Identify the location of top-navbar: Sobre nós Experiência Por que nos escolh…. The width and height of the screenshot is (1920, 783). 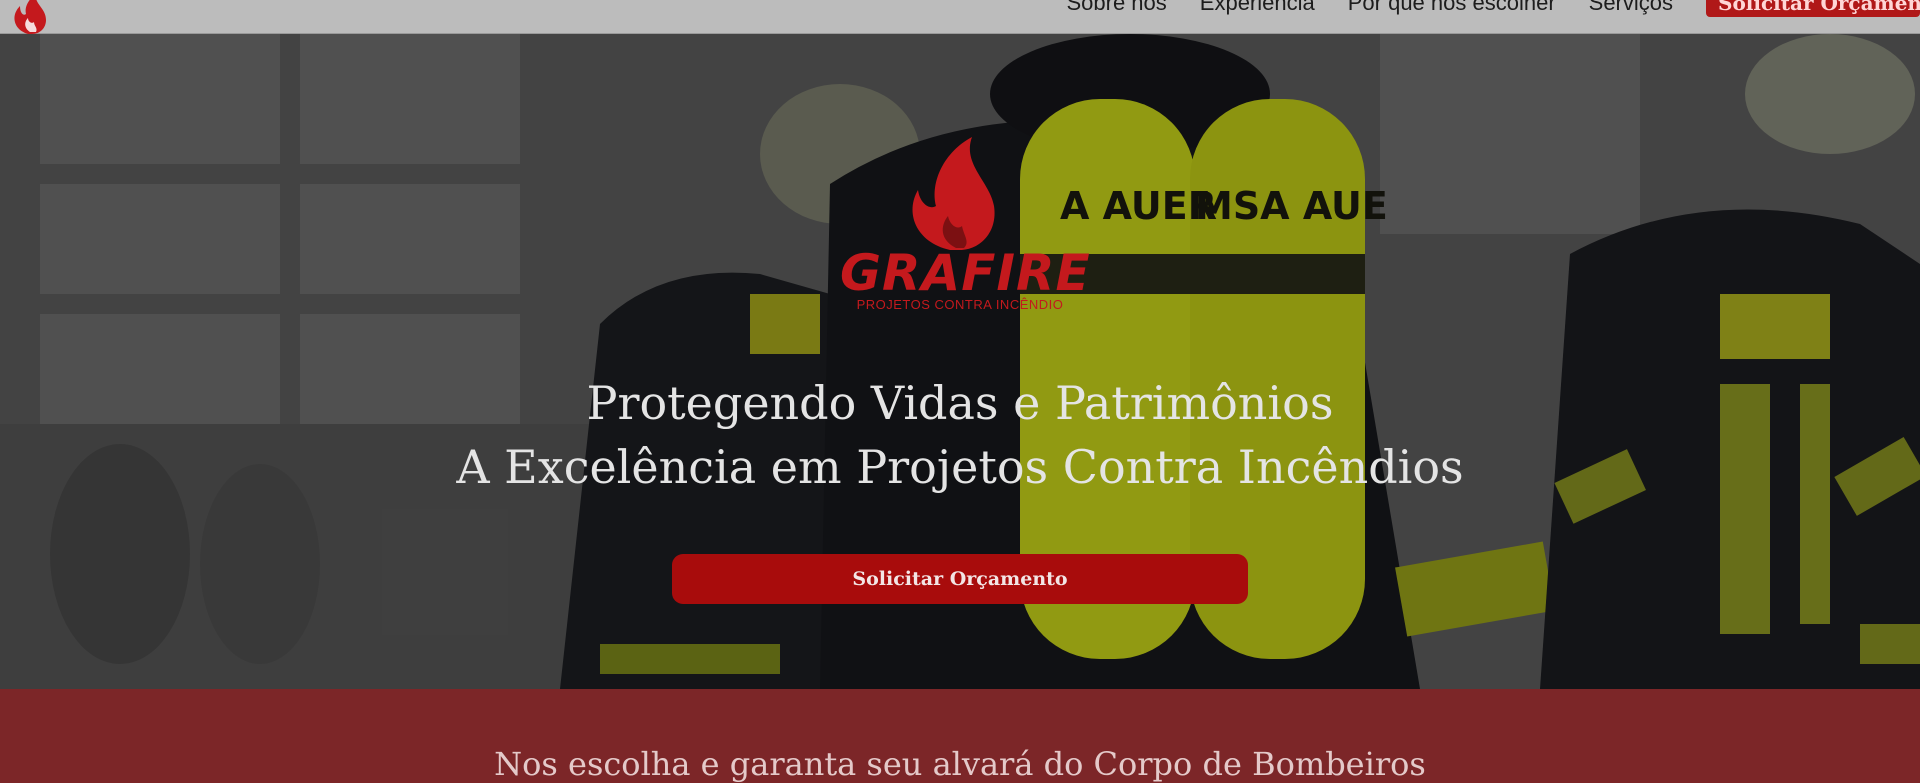
(960, 17).